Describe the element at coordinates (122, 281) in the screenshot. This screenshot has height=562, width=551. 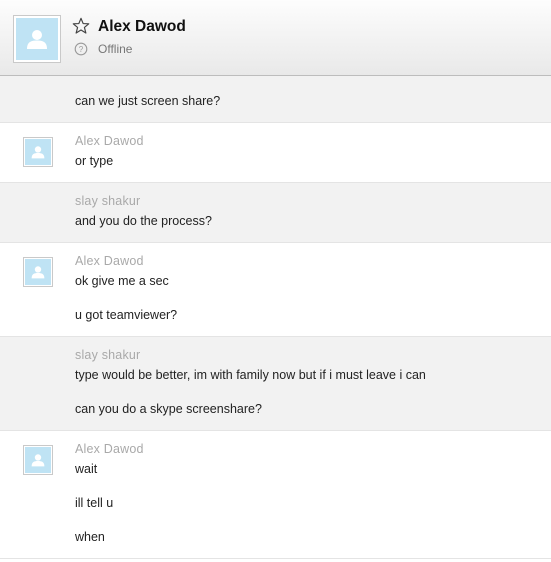
I see `message-text: ok give me a sec` at that location.